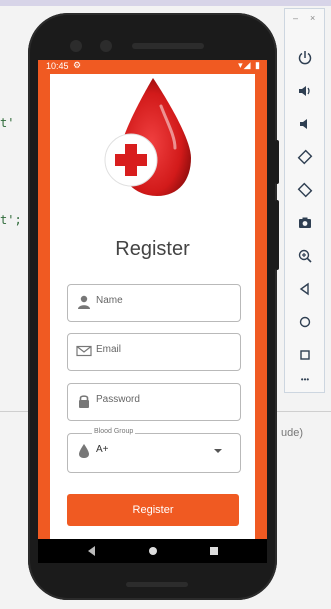 This screenshot has width=331, height=609. I want to click on top-speaker, so click(168, 46).